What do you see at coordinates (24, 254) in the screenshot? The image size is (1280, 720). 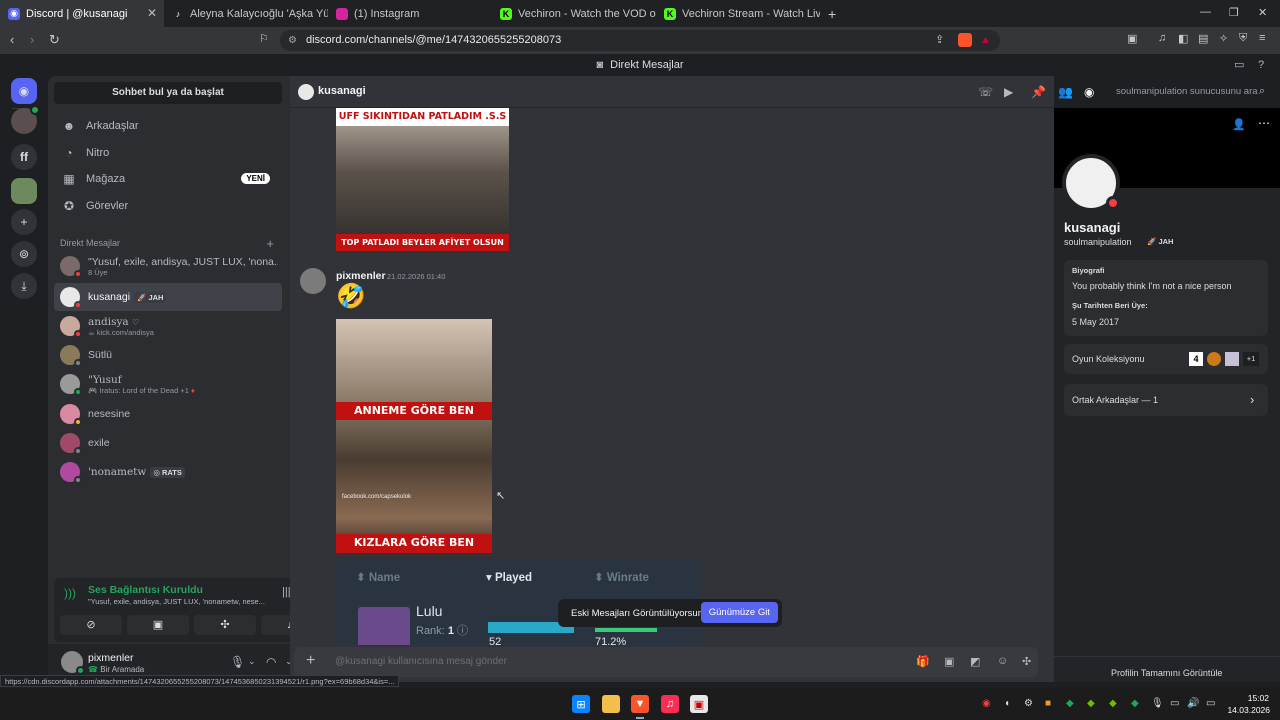 I see `discover-icon: ⊚` at bounding box center [24, 254].